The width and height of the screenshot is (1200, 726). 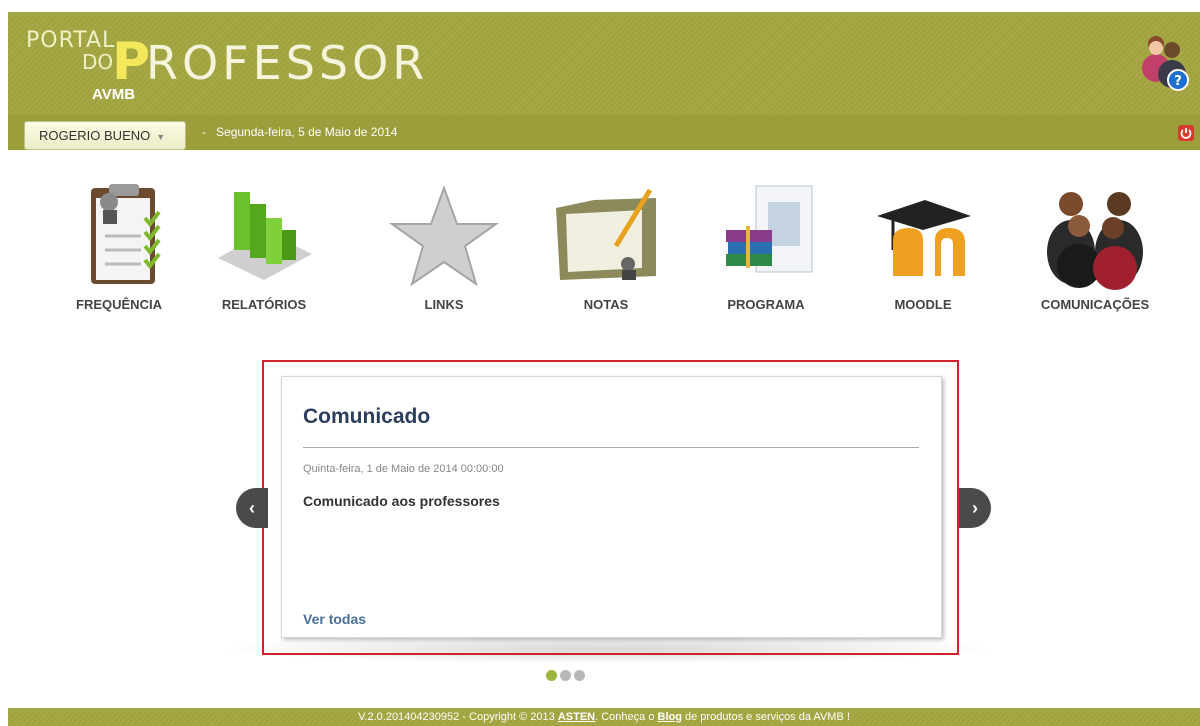 What do you see at coordinates (766, 304) in the screenshot?
I see `menu-label: PROGRAMA` at bounding box center [766, 304].